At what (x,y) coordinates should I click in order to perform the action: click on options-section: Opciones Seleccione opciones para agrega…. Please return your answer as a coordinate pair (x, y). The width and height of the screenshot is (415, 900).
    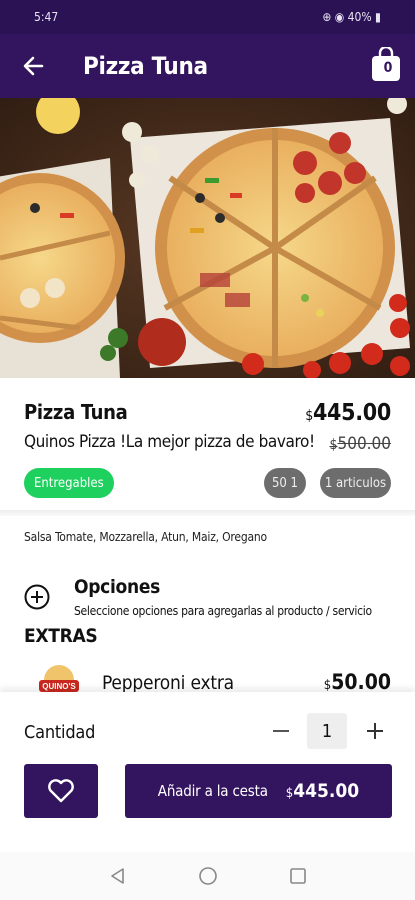
    Looking at the image, I should click on (207, 599).